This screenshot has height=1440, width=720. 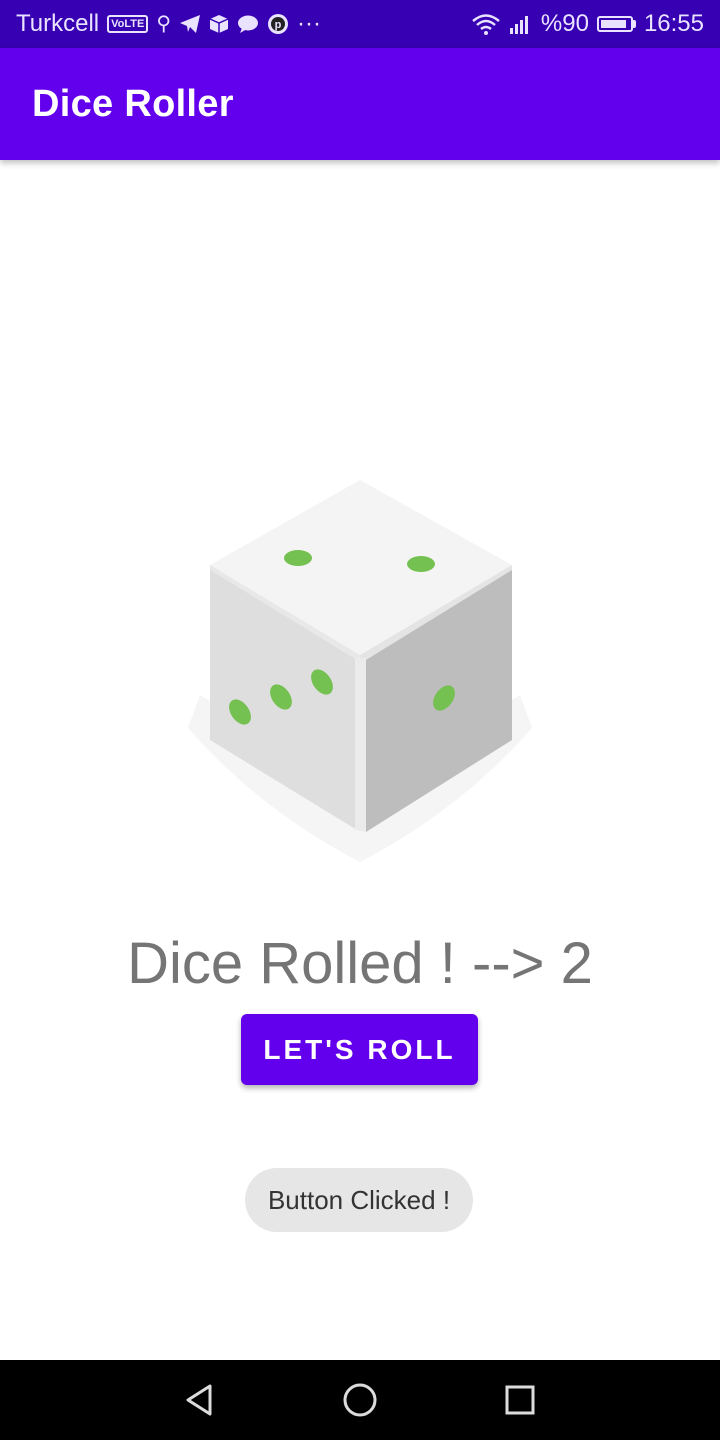 I want to click on home-icon, so click(x=360, y=1400).